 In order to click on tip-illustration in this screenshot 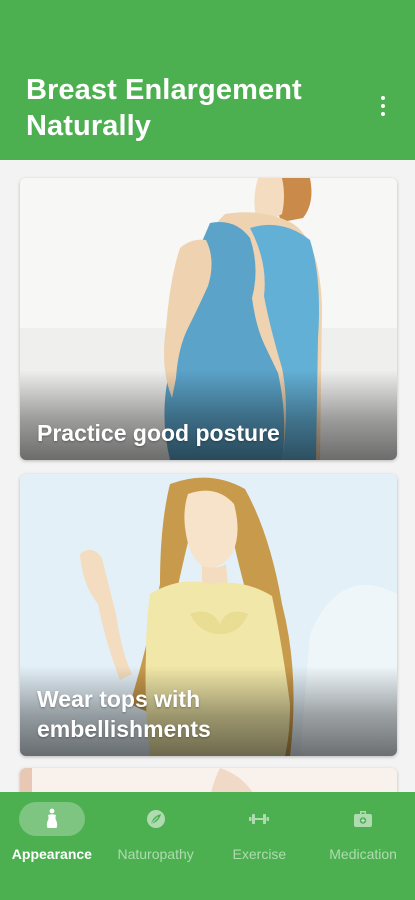, I will do `click(208, 780)`.